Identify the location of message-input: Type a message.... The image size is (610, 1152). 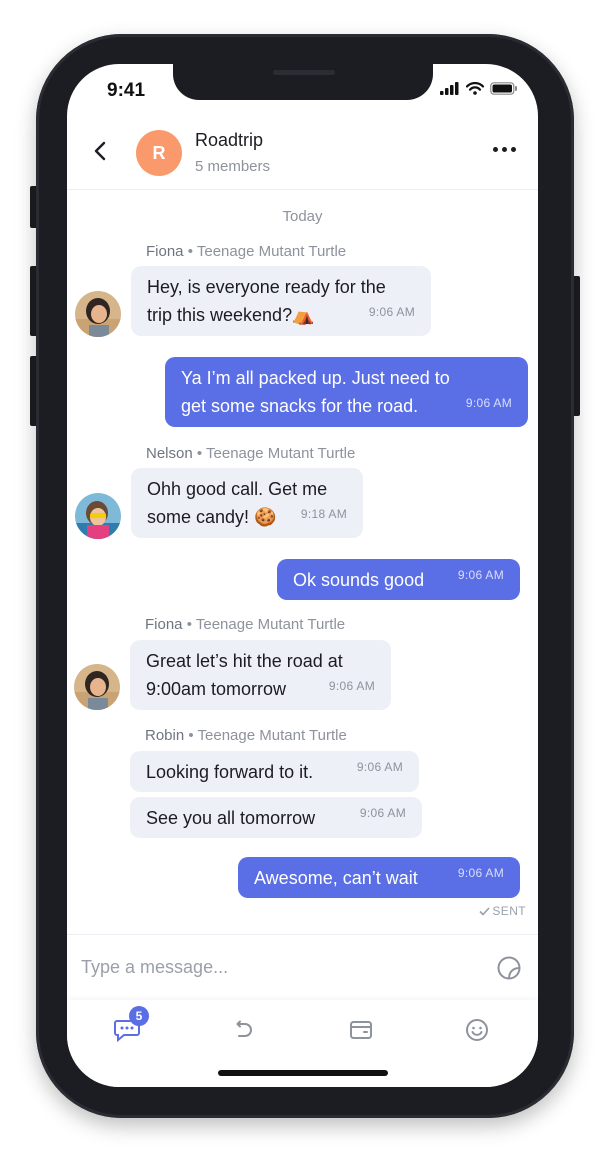
(154, 967).